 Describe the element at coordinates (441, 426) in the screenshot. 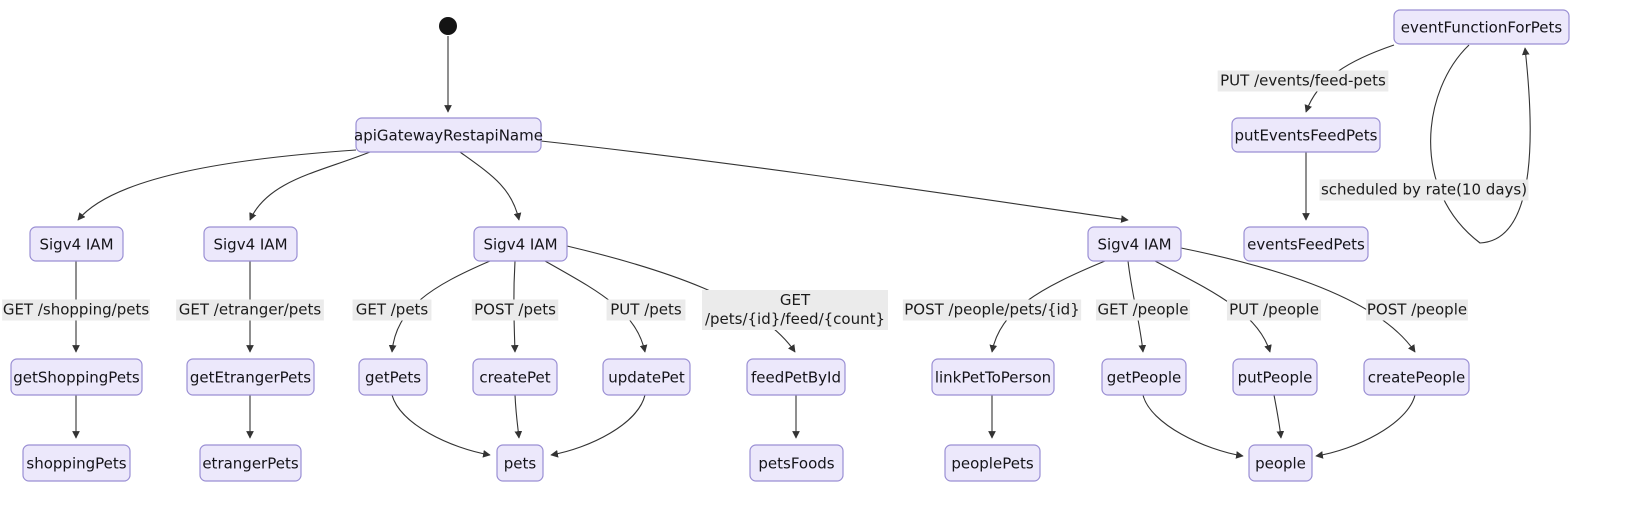

I see `edge-getPets-to-pets` at that location.